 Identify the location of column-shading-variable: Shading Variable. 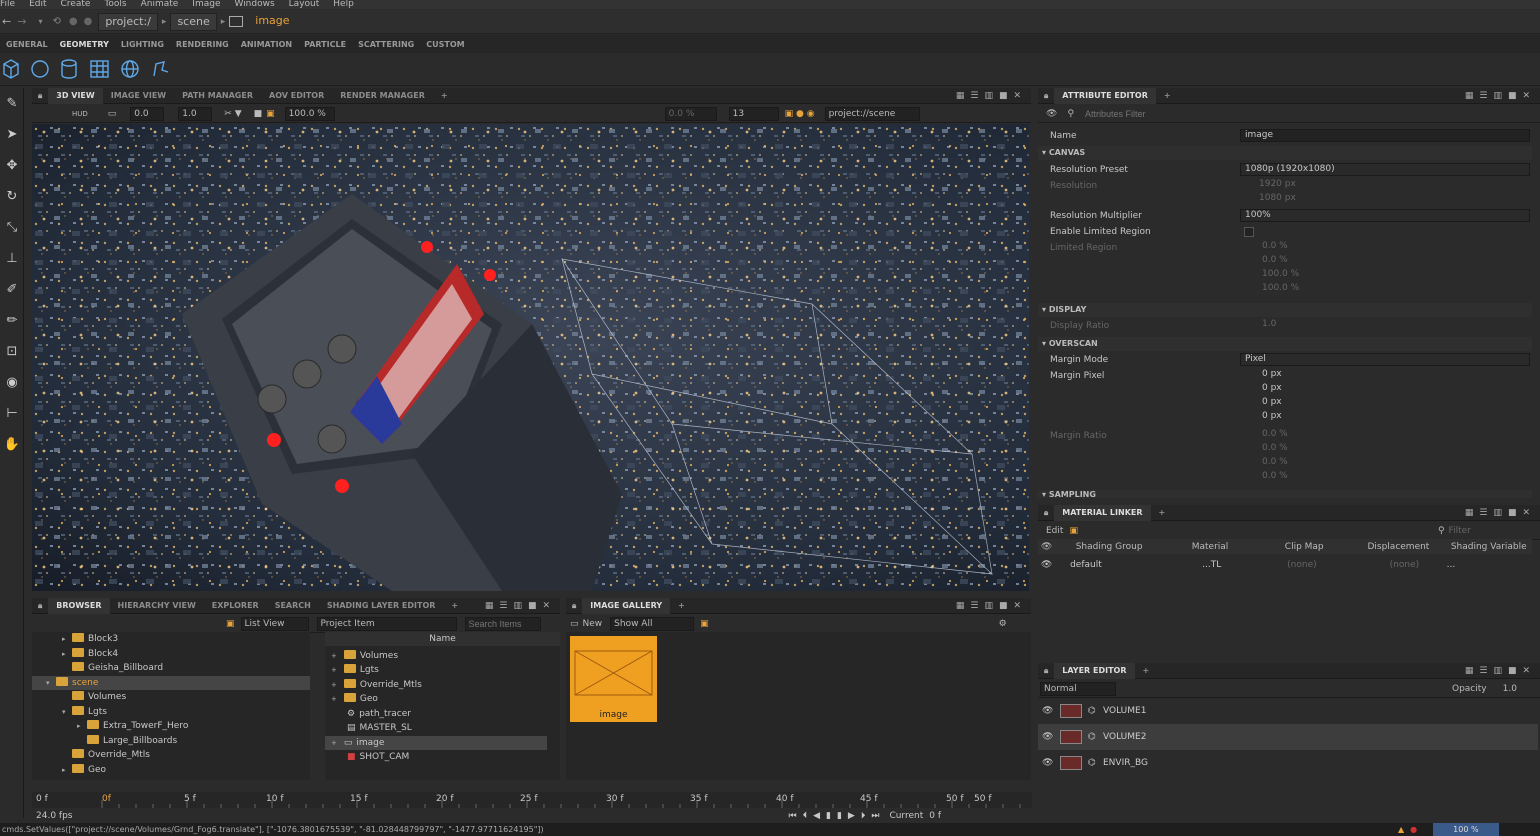
(1489, 547).